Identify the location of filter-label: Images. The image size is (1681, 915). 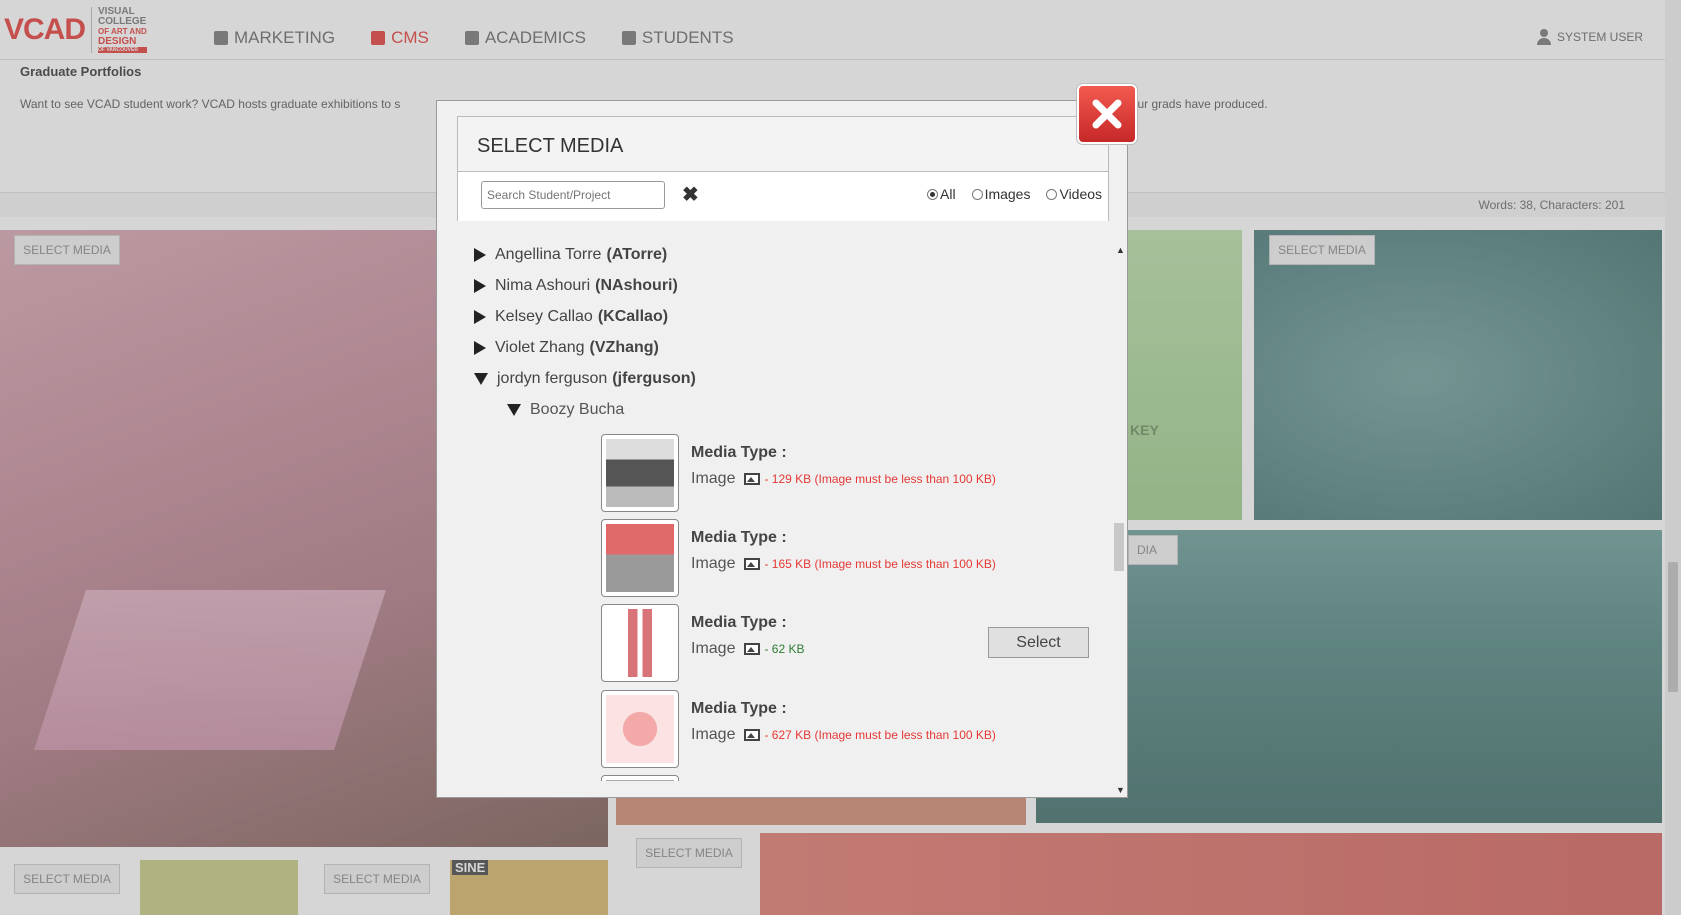
(1007, 194).